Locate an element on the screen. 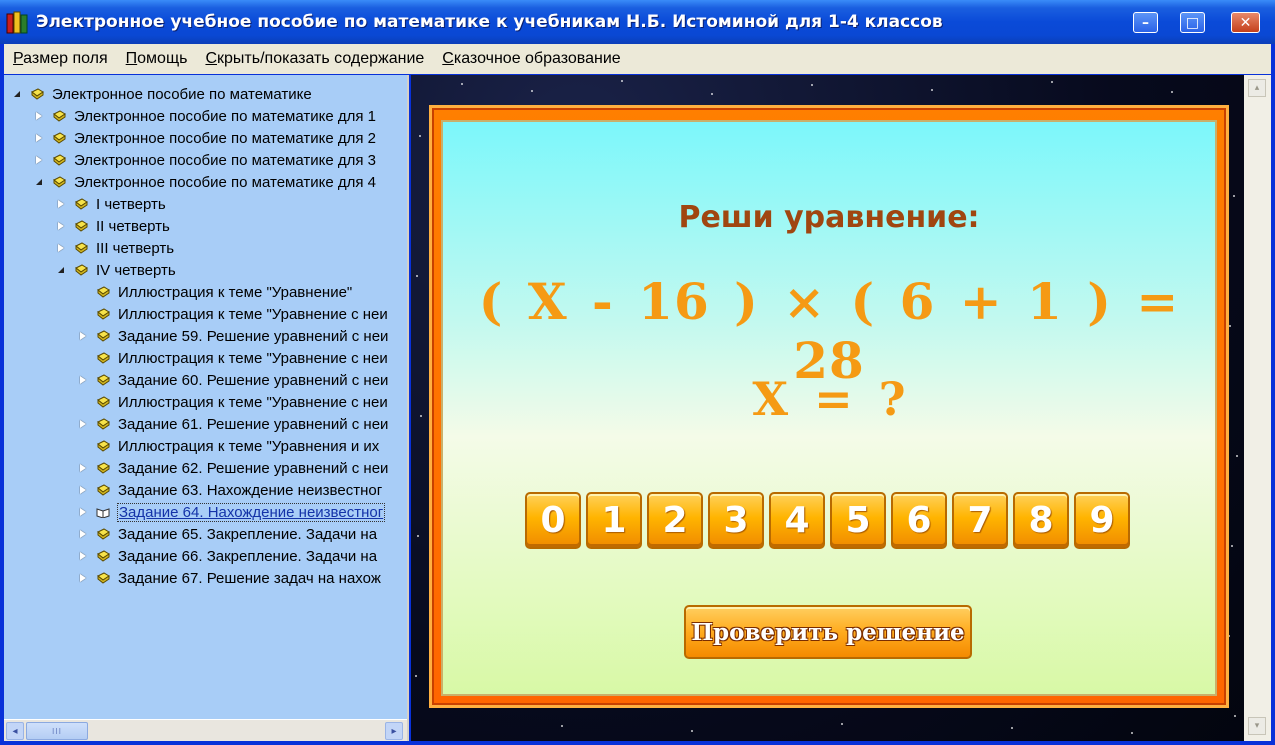 This screenshot has height=745, width=1275. tree-item: III четверть is located at coordinates (115, 248).